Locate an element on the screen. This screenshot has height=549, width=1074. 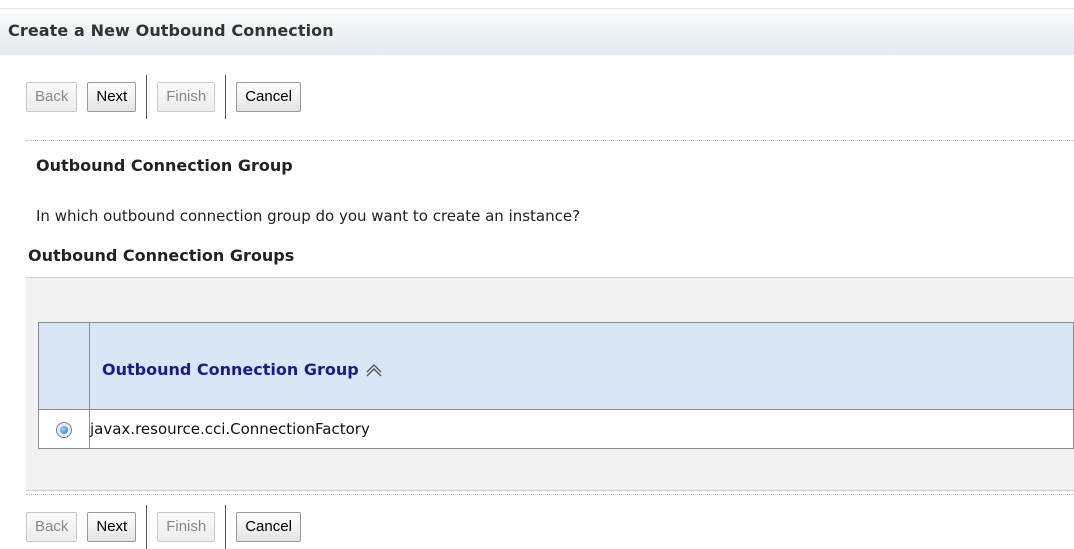
bottom-button-row: Back Next Finish Cancel is located at coordinates (168, 527).